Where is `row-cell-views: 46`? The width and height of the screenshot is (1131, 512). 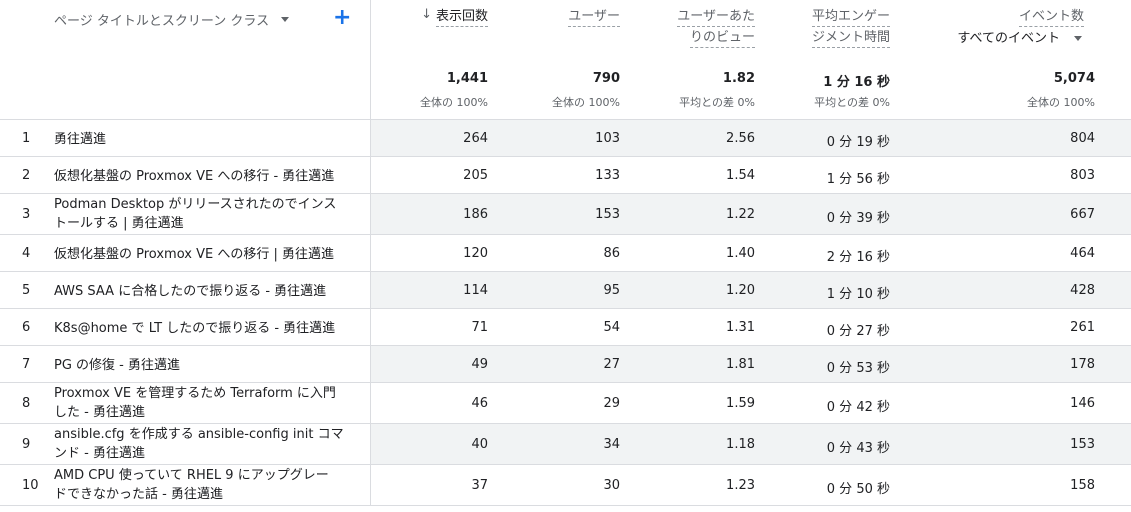 row-cell-views: 46 is located at coordinates (479, 403).